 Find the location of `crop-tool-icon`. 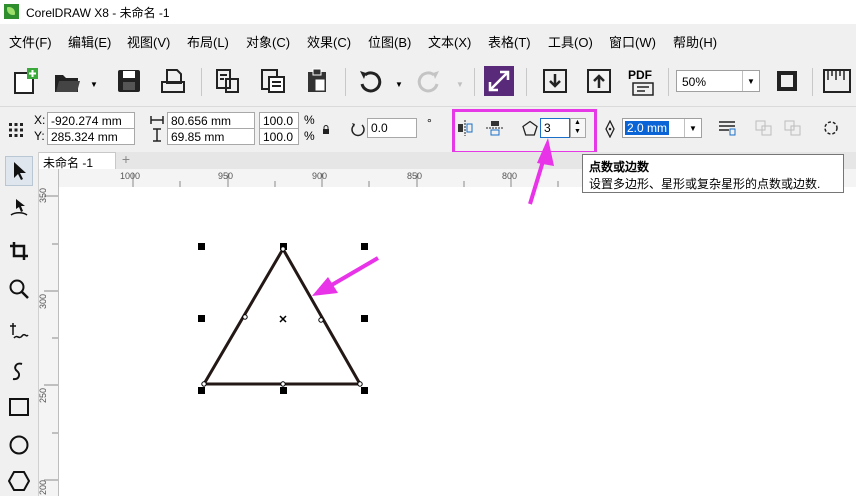

crop-tool-icon is located at coordinates (19, 251).